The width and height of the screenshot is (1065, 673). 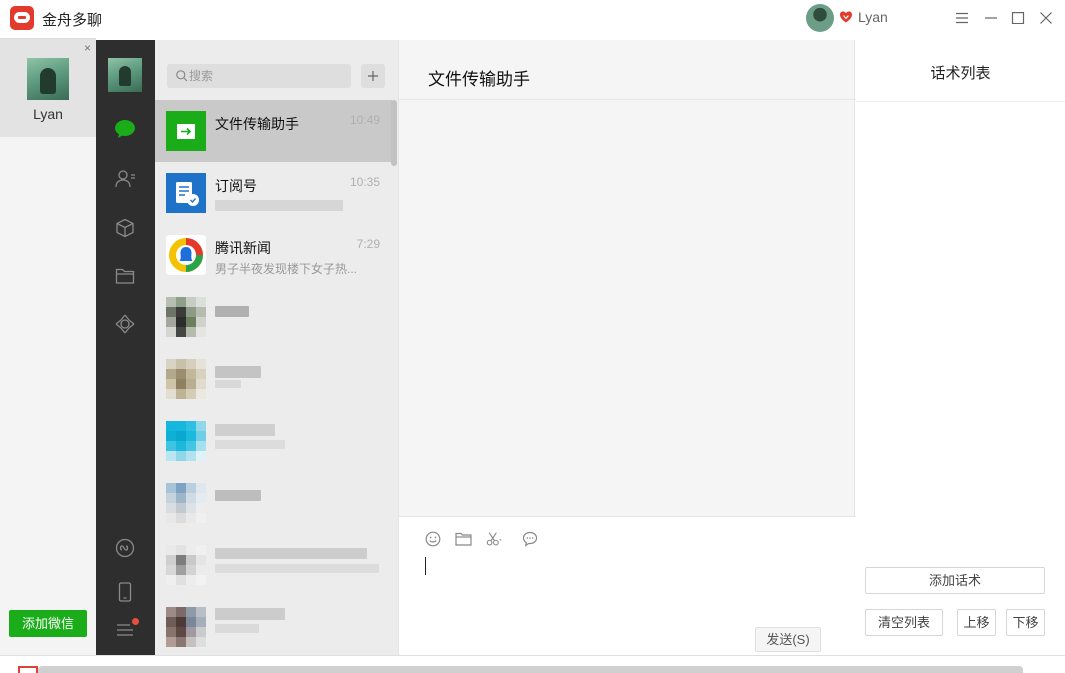 What do you see at coordinates (955, 580) in the screenshot?
I see `add-script-button: 添加话术` at bounding box center [955, 580].